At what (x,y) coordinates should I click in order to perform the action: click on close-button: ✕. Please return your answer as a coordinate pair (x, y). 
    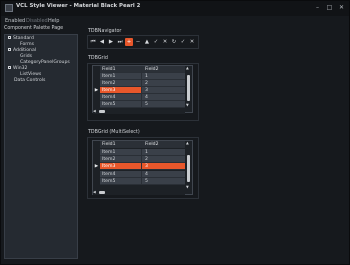
    Looking at the image, I should click on (341, 7).